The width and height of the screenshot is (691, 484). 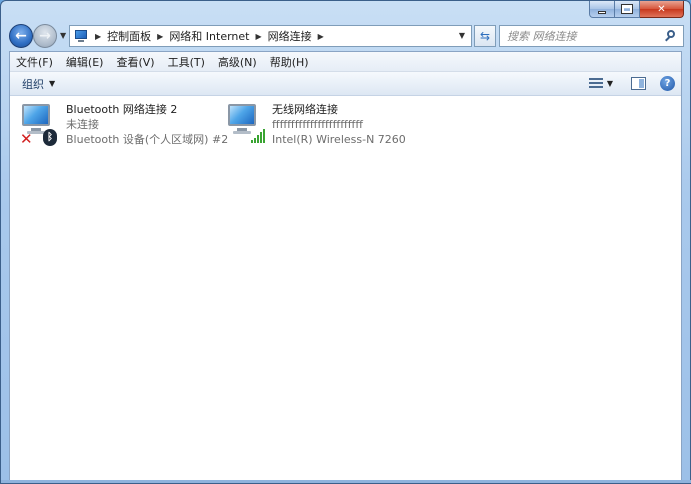 I want to click on caption-buttons: ✕, so click(x=636, y=9).